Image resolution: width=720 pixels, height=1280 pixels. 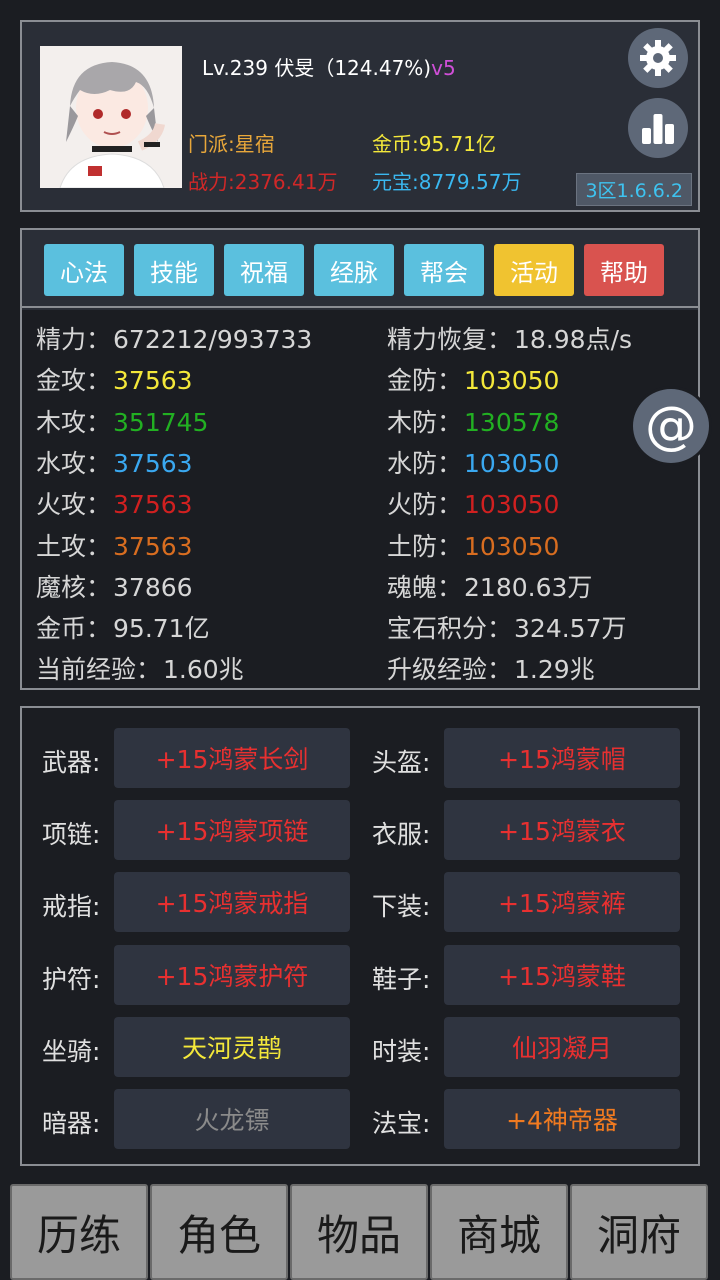 I want to click on attr-label: 火攻：, so click(x=74, y=505).